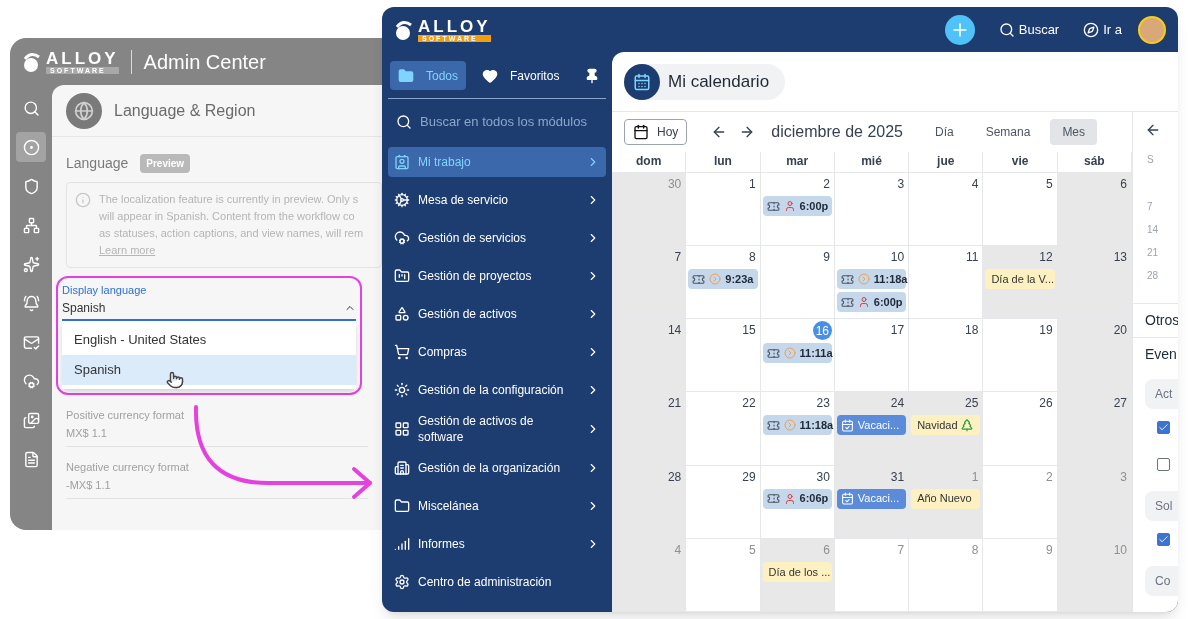 The height and width of the screenshot is (619, 1200). Describe the element at coordinates (89, 485) in the screenshot. I see `field-value: -MX$ 1.1` at that location.